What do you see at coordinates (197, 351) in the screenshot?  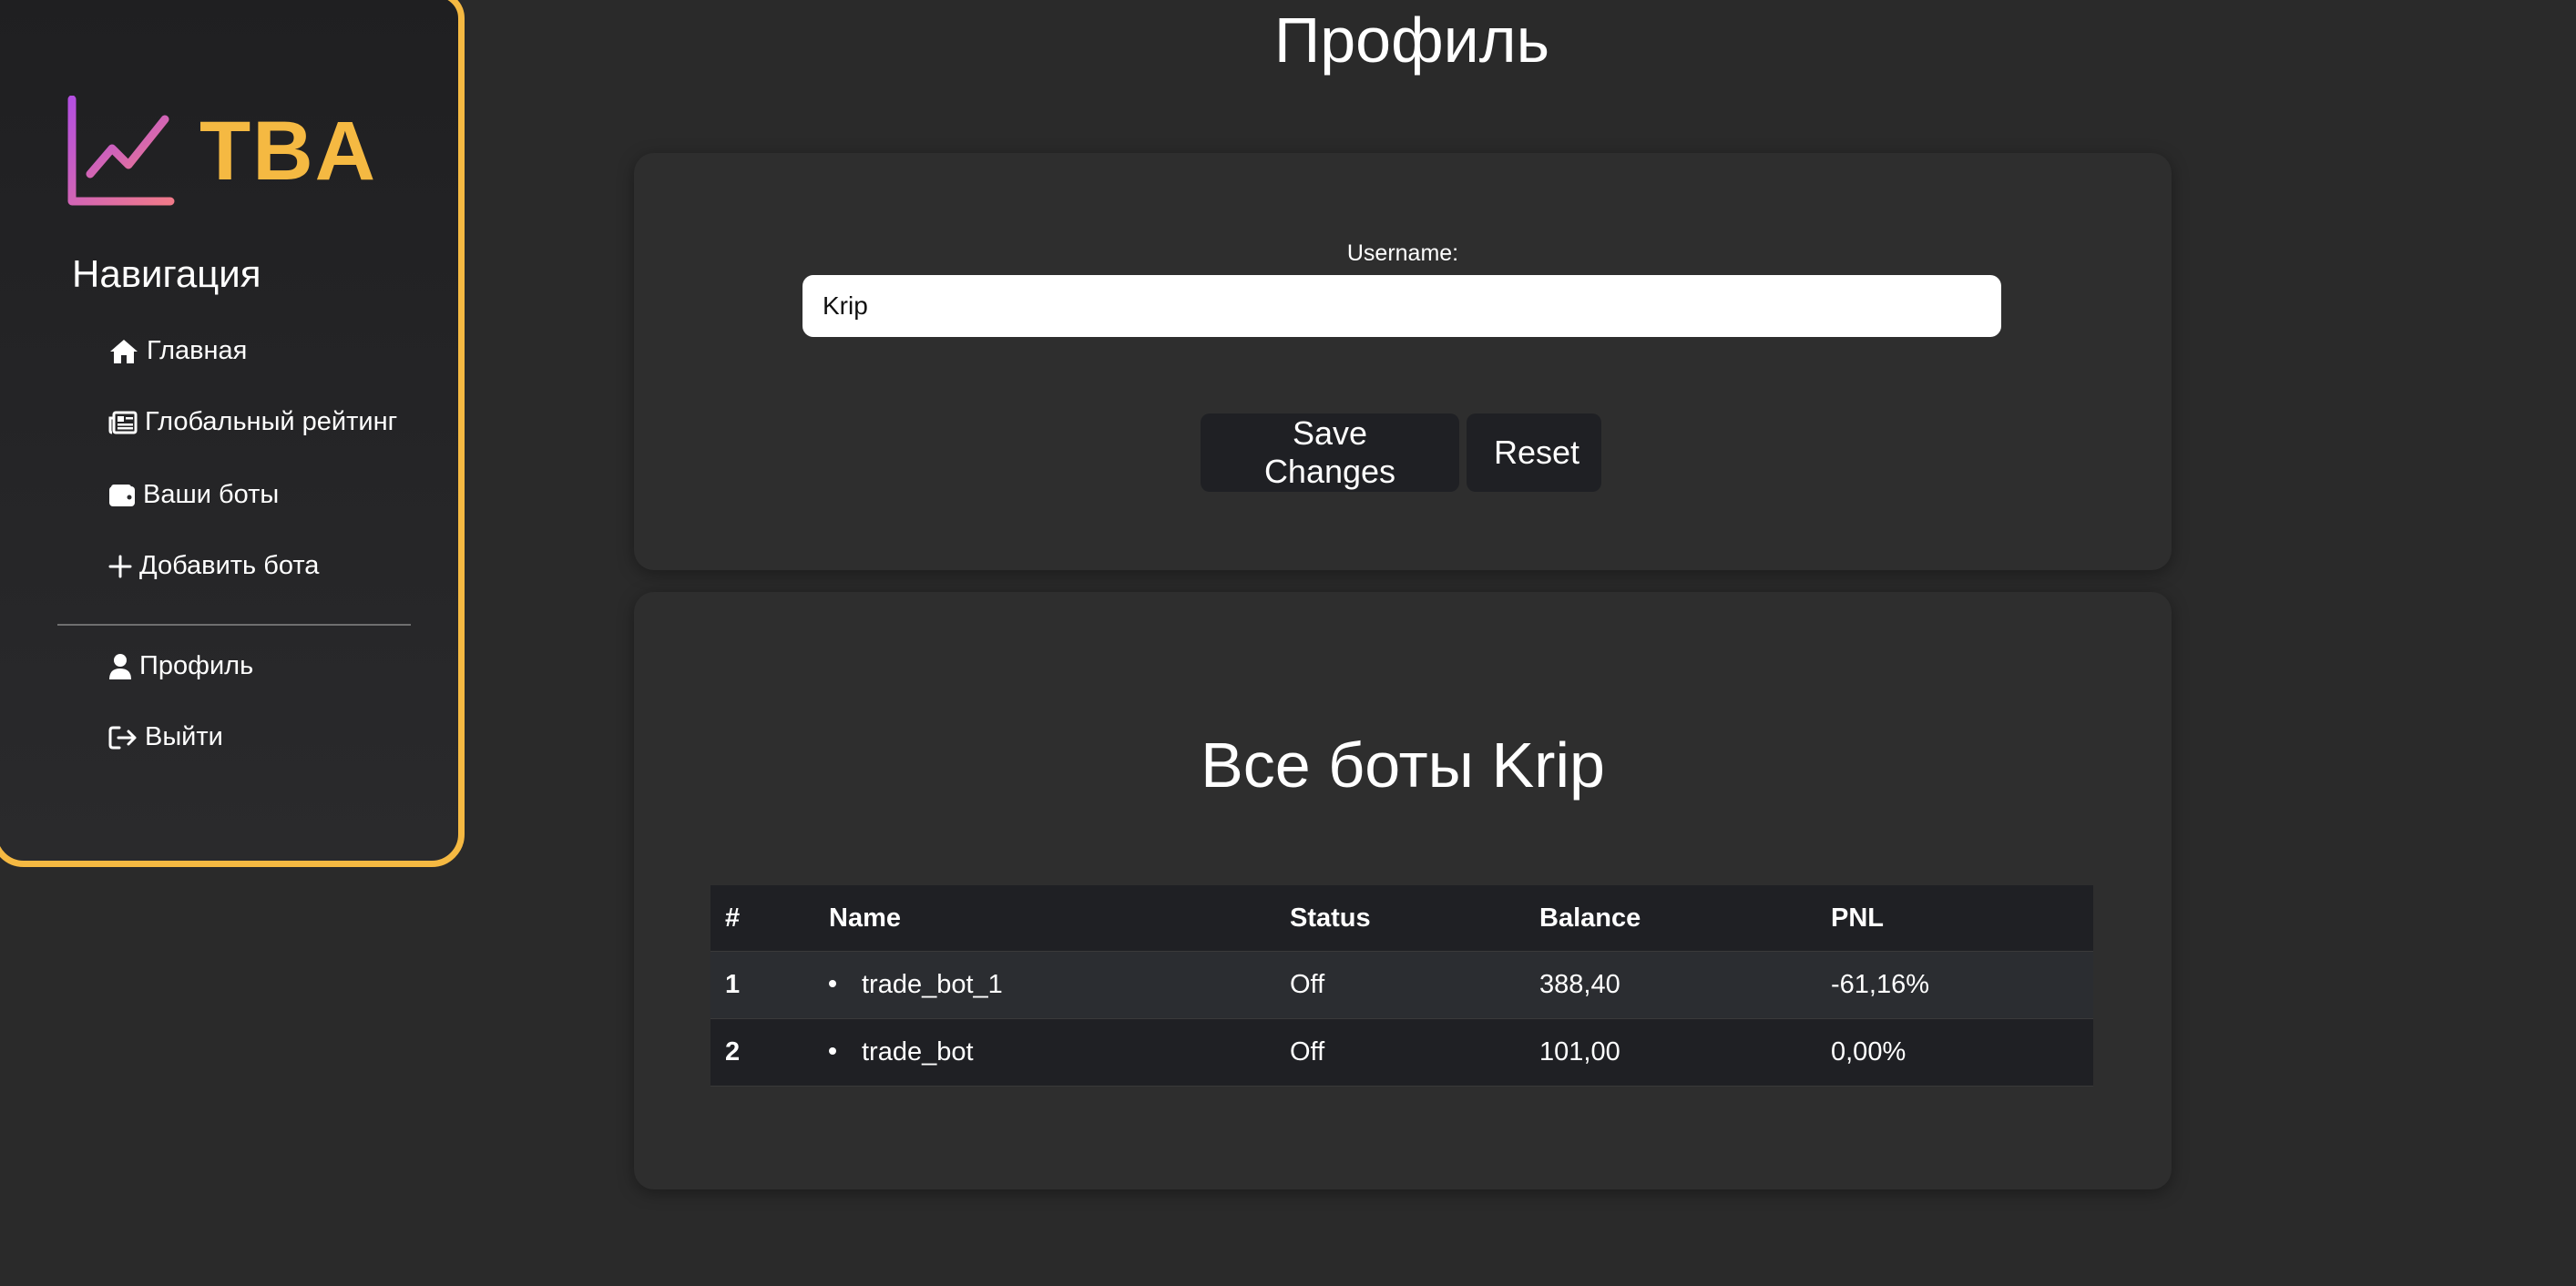 I see `sidebar-item-label: Главная` at bounding box center [197, 351].